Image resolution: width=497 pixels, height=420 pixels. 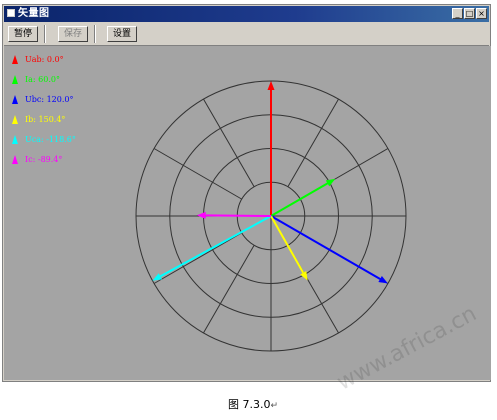 I want to click on vector-uca-arrowhead, so click(x=157, y=277).